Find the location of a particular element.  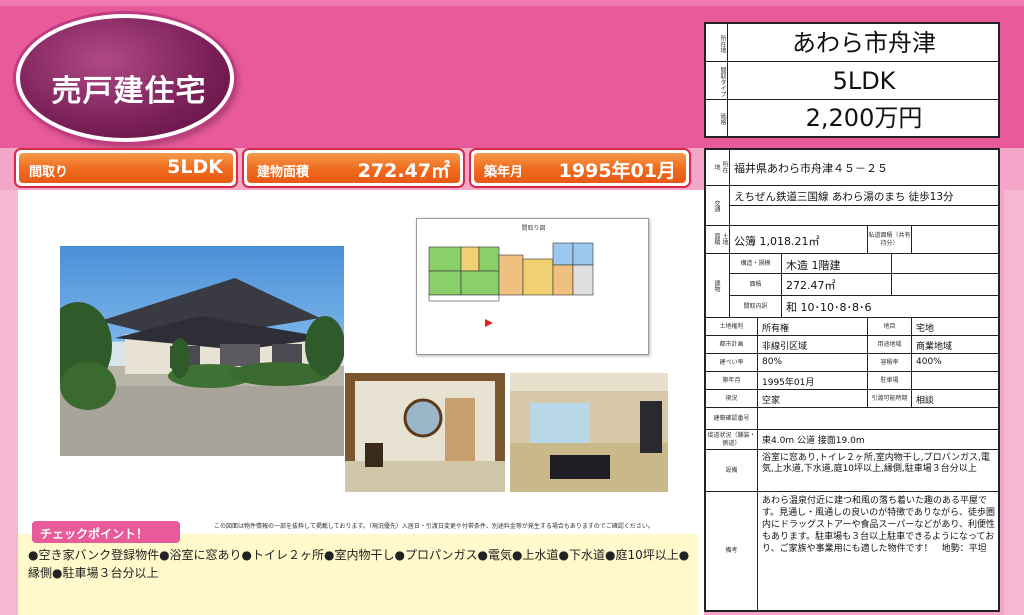

equipment-label-cell: 設備 is located at coordinates (732, 471).